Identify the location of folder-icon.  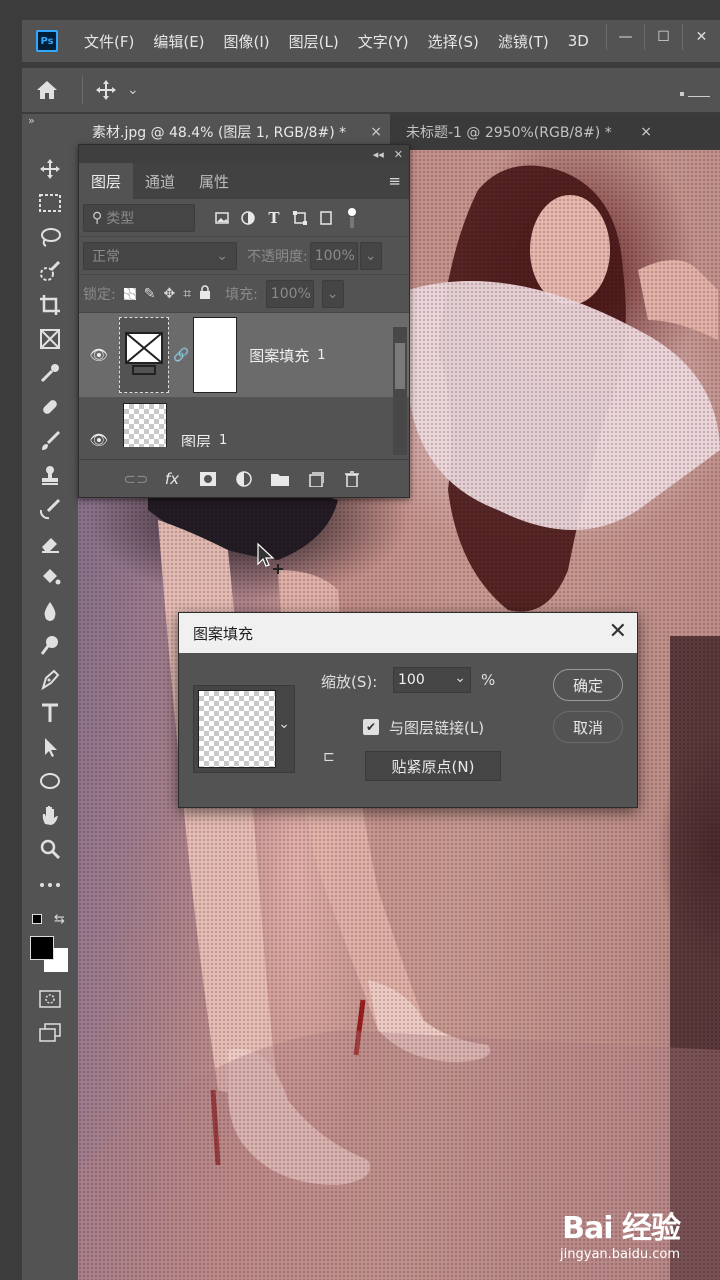
(280, 479).